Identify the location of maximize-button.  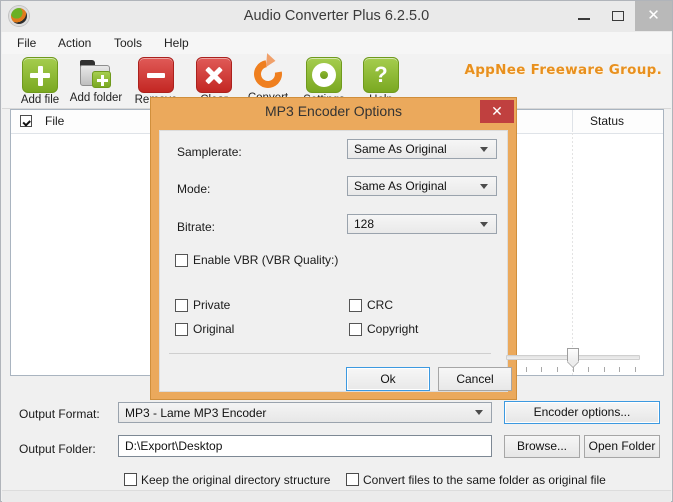
(618, 16).